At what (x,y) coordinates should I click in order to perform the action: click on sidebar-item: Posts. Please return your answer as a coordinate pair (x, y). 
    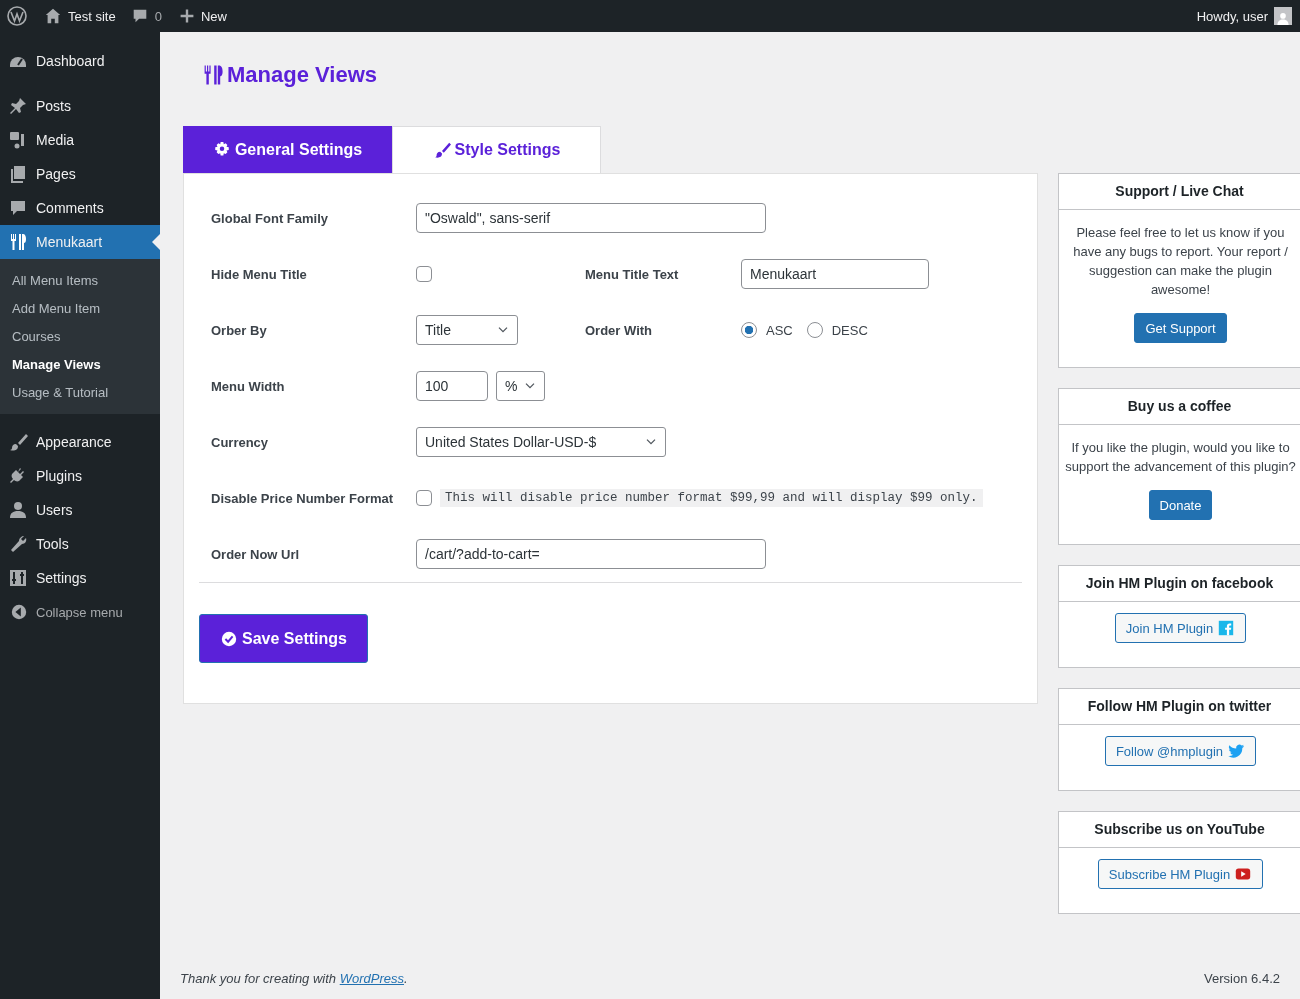
    Looking at the image, I should click on (80, 106).